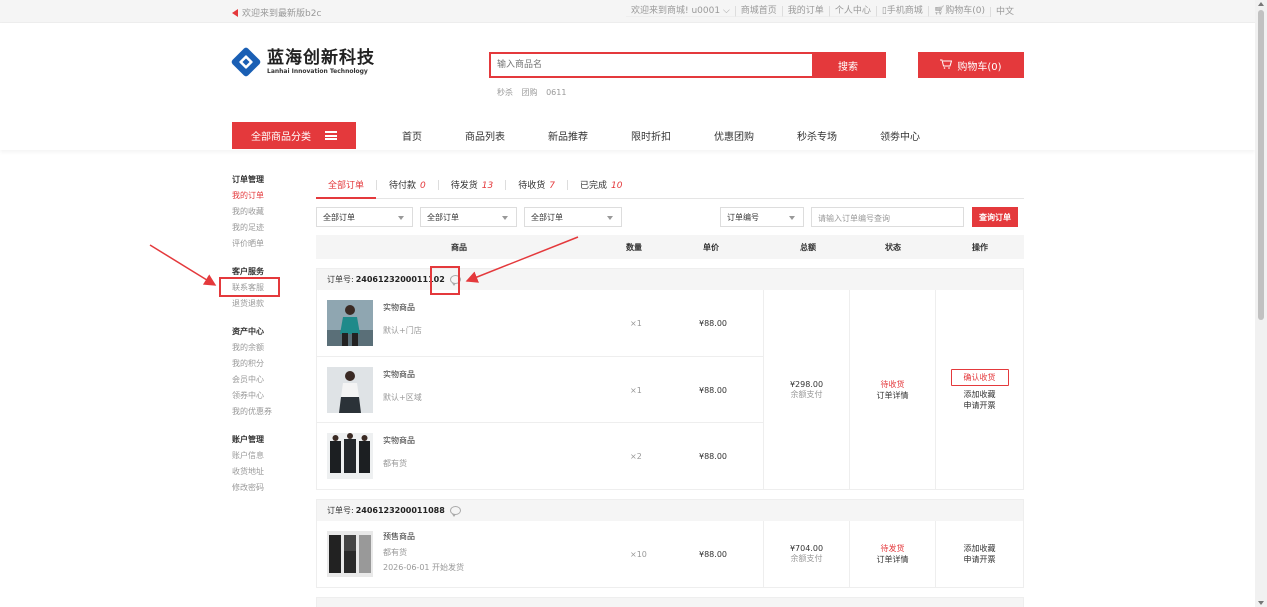 The height and width of the screenshot is (607, 1267). I want to click on page-scrollbar, so click(1261, 303).